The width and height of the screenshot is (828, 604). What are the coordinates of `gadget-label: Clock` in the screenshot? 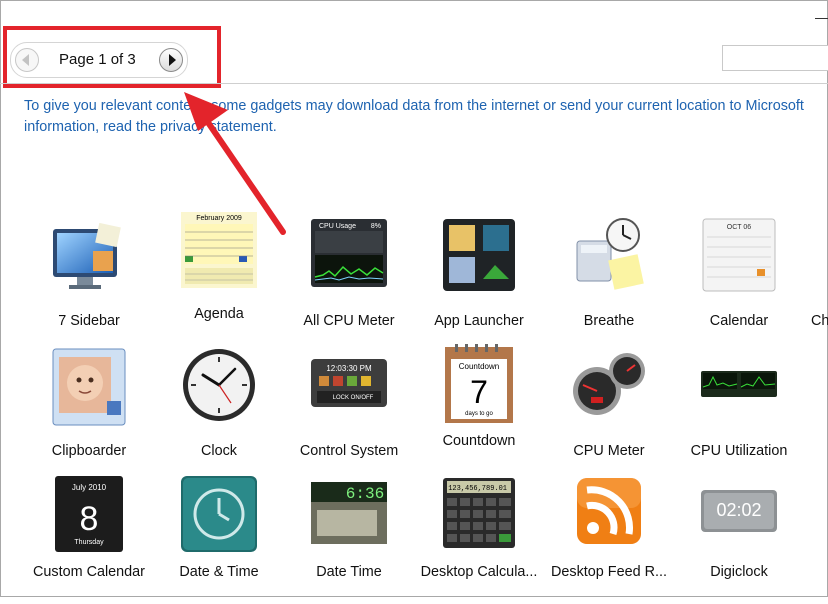 It's located at (219, 451).